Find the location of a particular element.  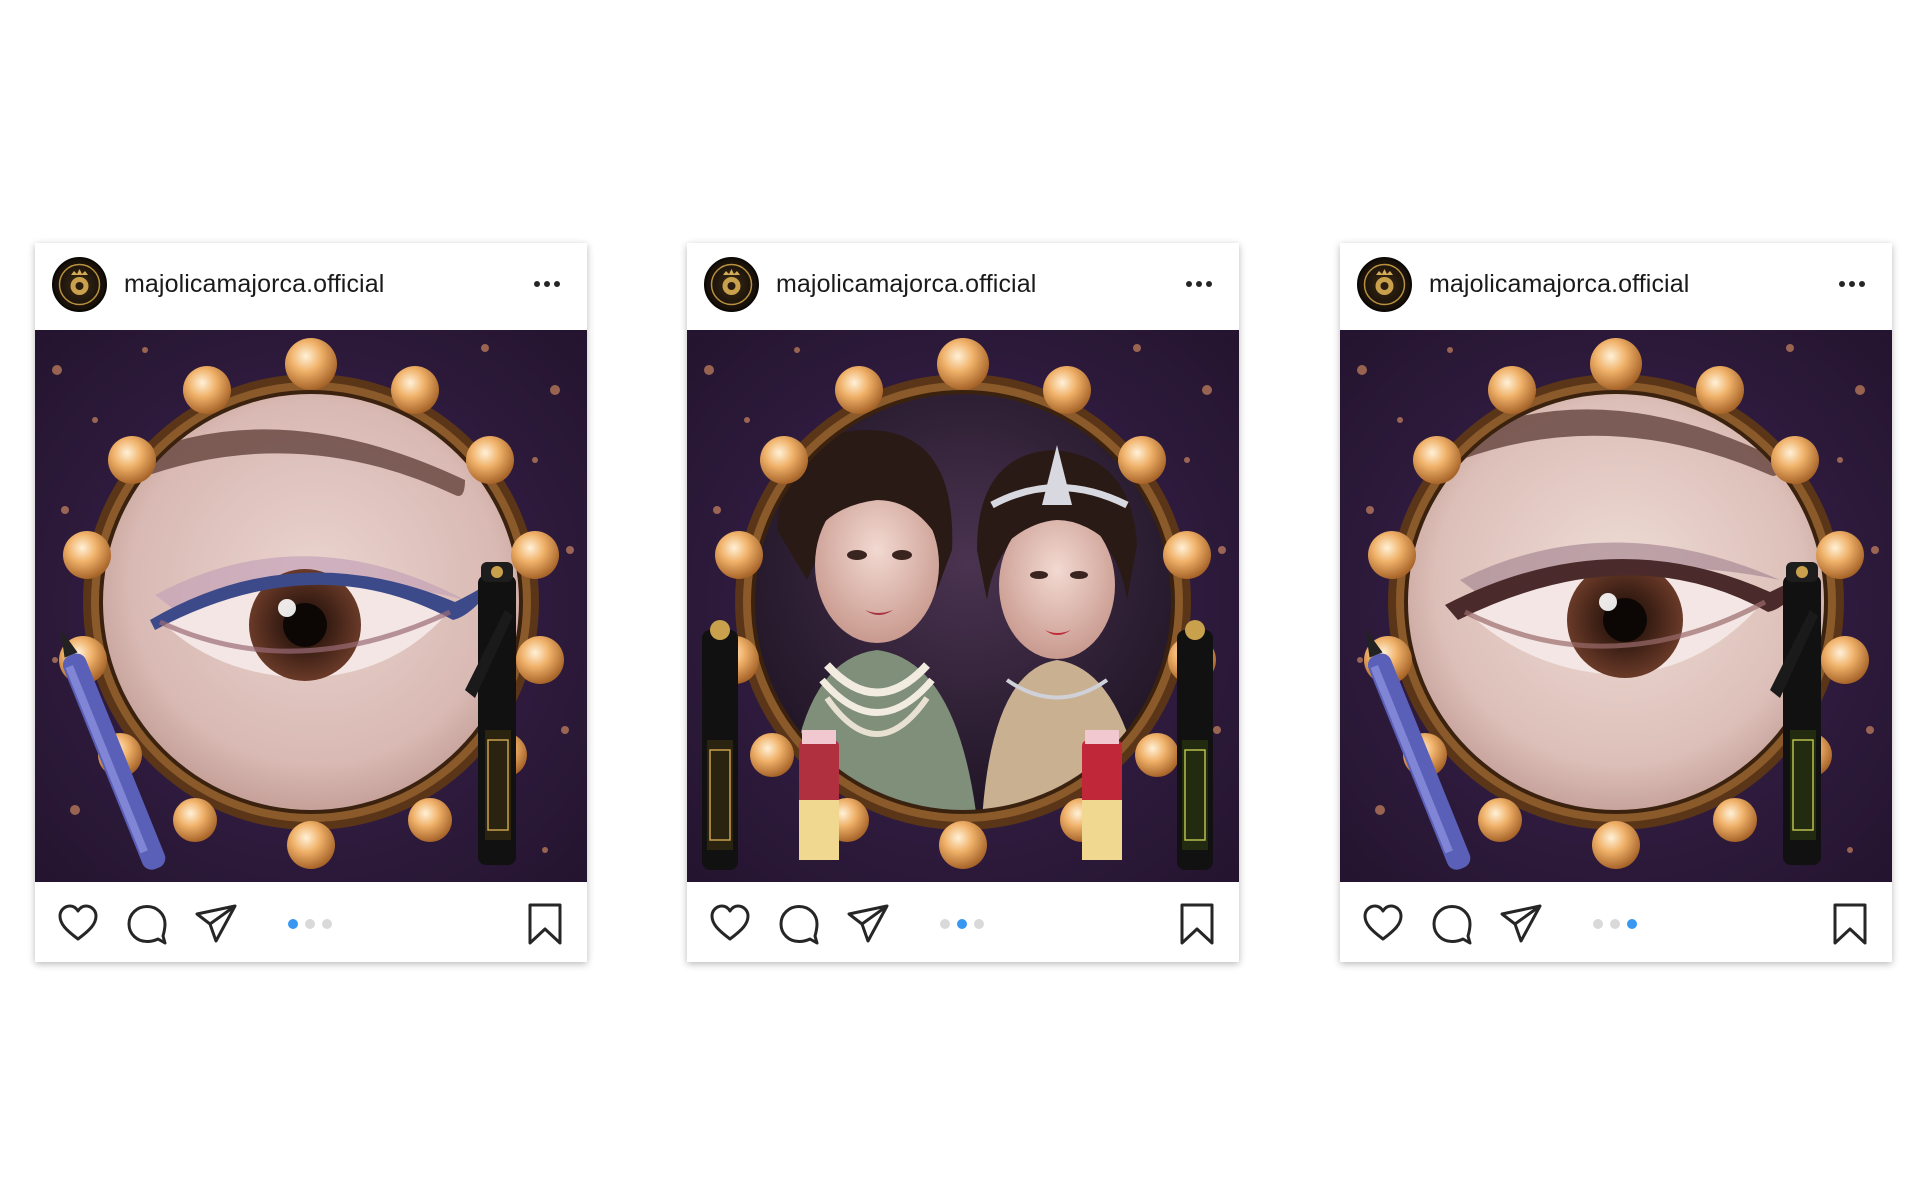

two-models-image is located at coordinates (963, 606).